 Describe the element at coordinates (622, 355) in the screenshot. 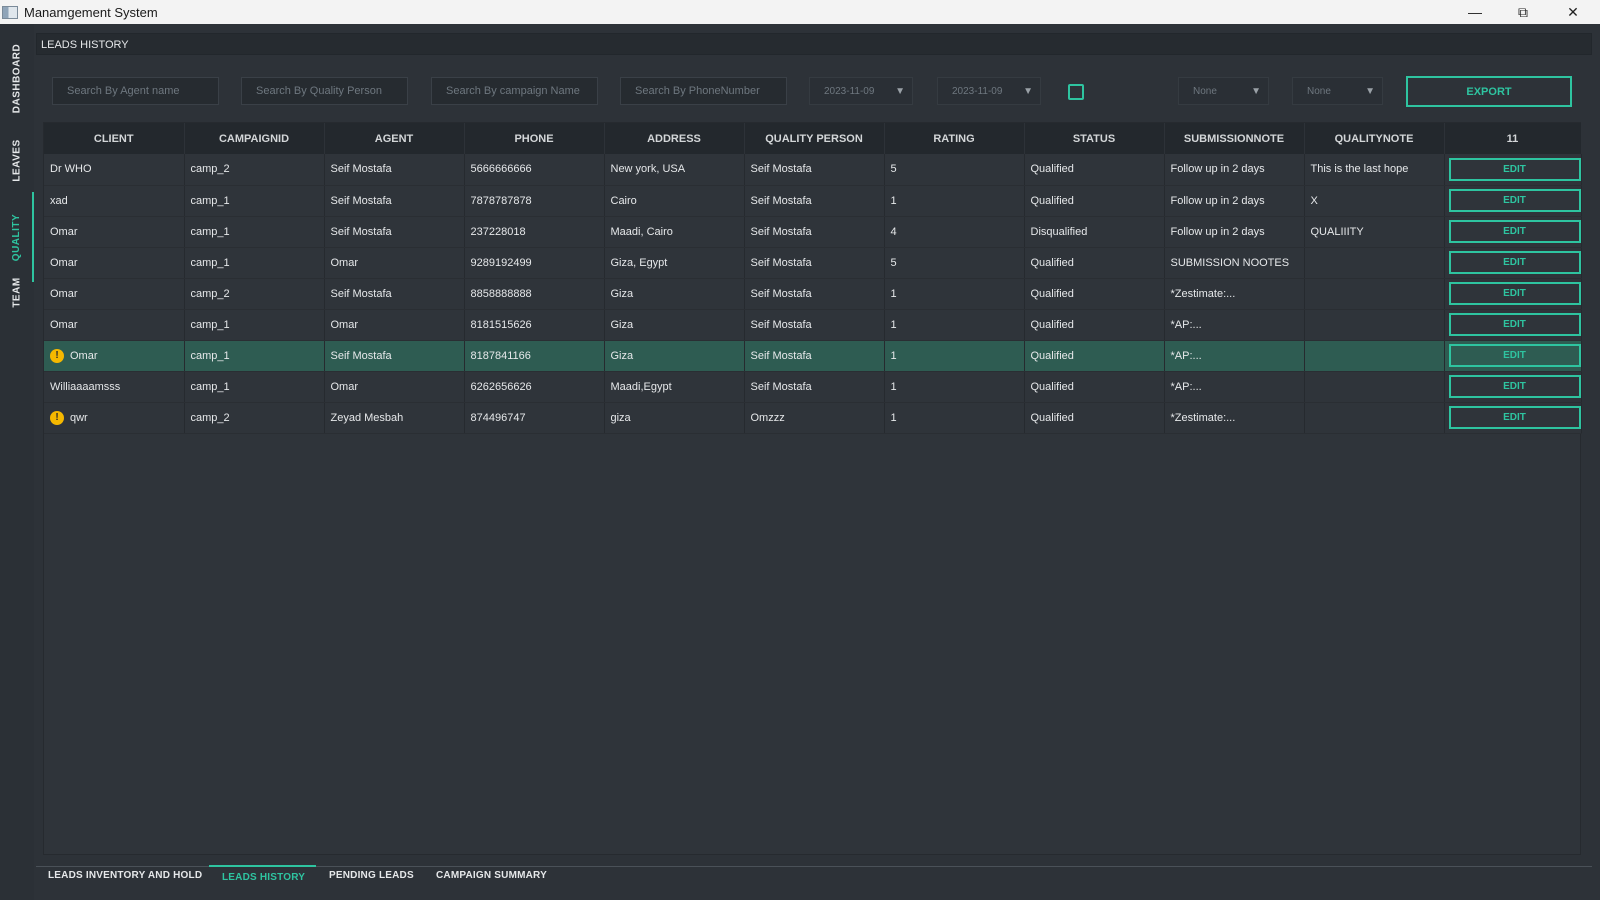

I see `address-text: Giza` at that location.